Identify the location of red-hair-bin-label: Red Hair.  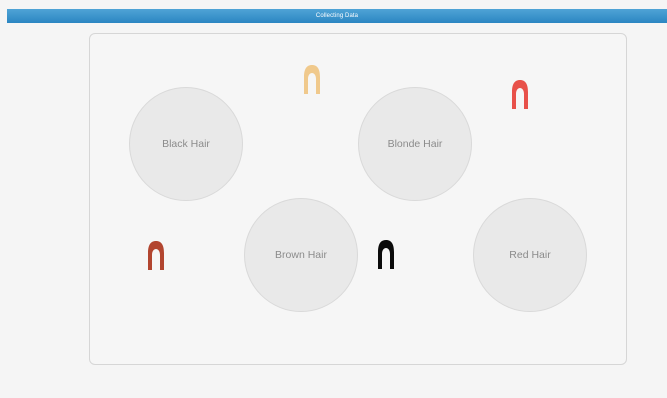
(530, 255).